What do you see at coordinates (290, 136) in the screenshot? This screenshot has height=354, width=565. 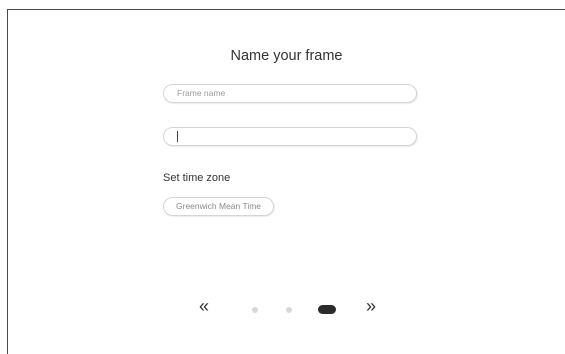 I see `second-text-input` at bounding box center [290, 136].